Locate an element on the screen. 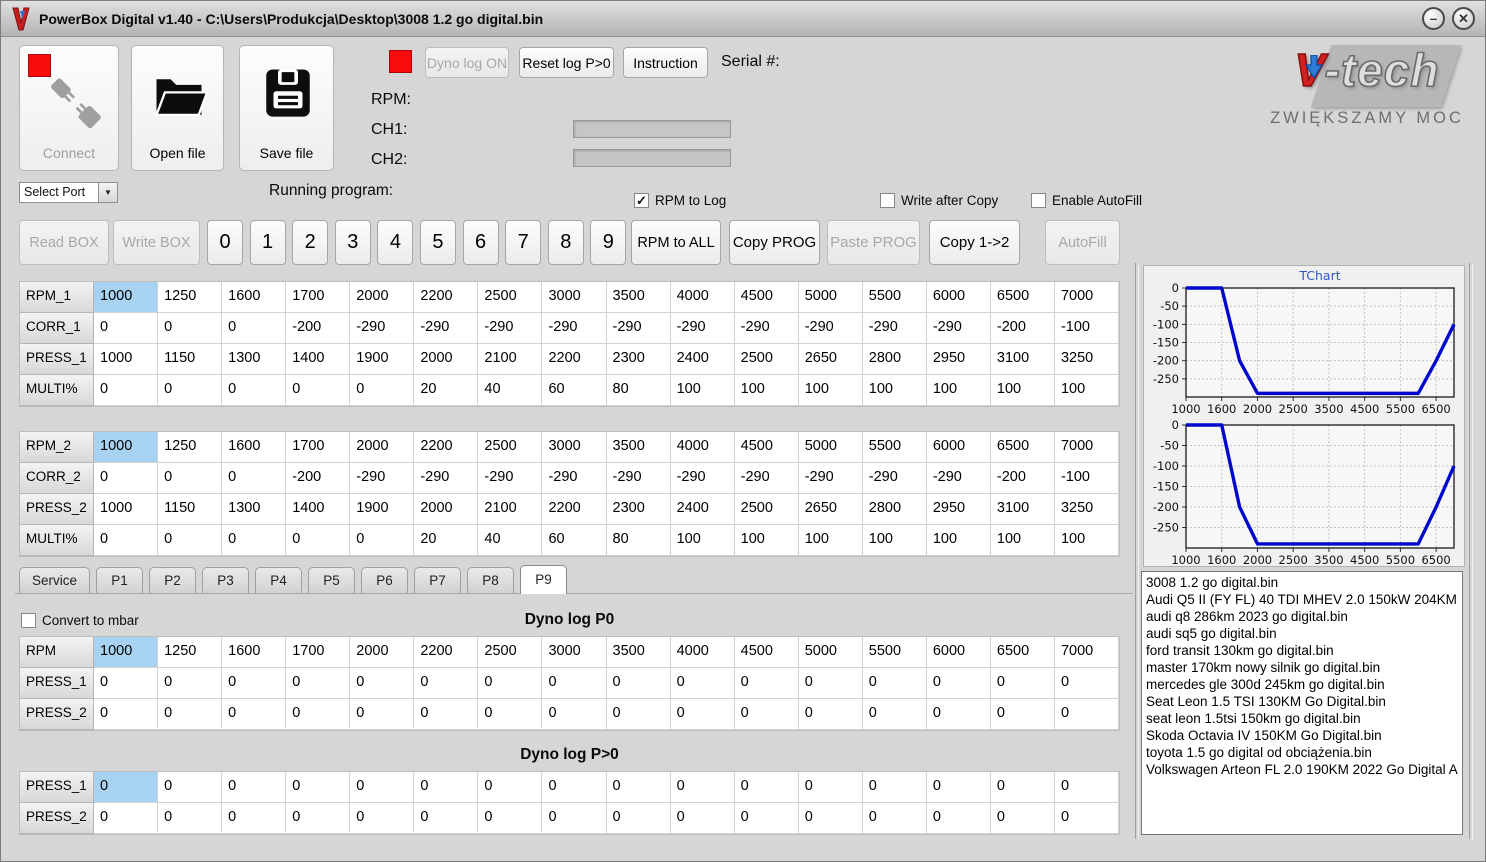 This screenshot has height=862, width=1486. table-cell: 3500 is located at coordinates (638, 297).